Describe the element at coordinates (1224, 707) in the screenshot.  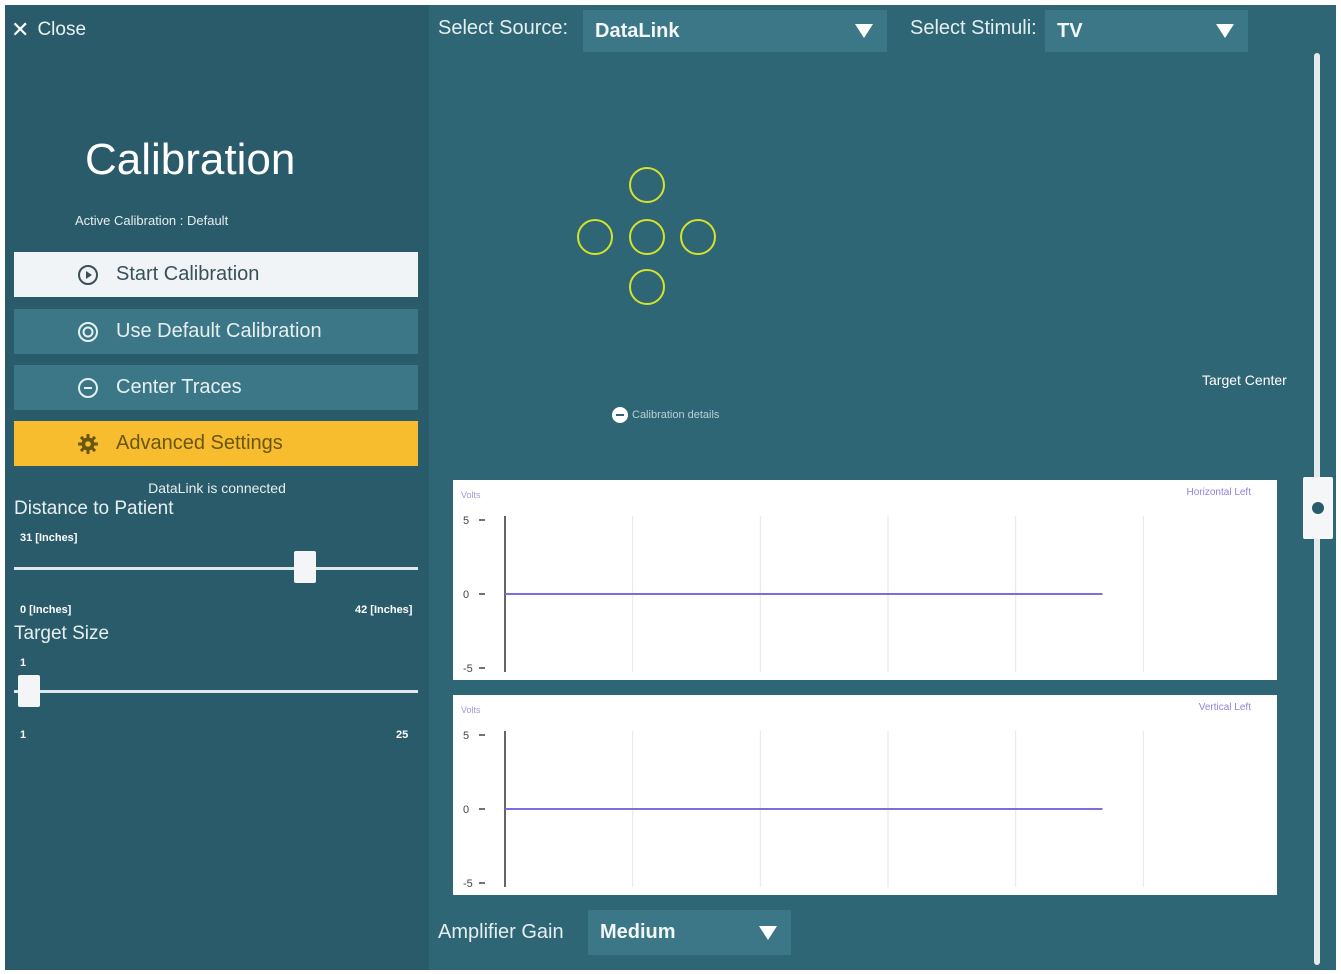
I see `chart-title: Vertical Left` at that location.